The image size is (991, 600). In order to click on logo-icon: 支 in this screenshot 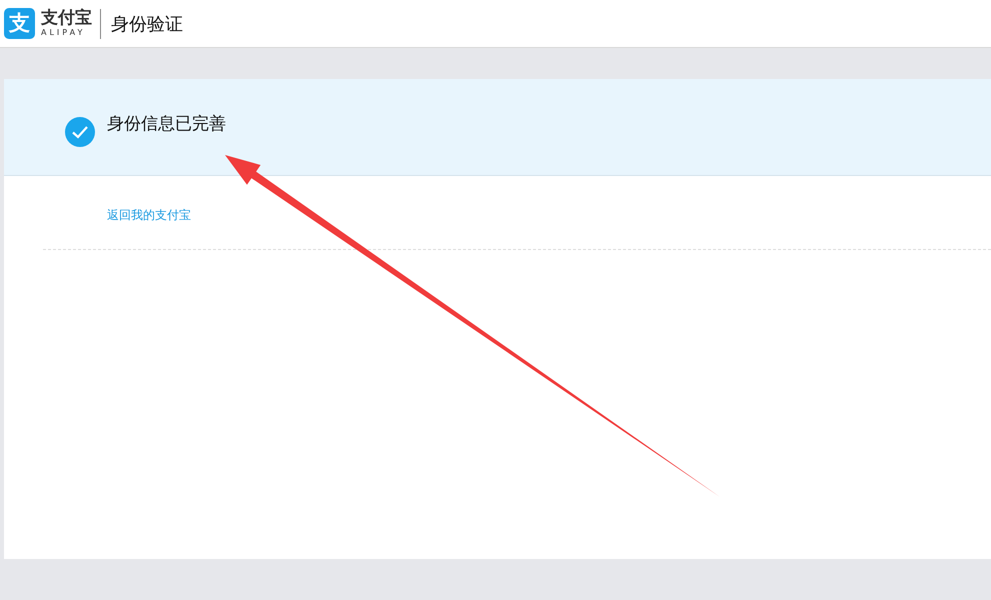, I will do `click(19, 23)`.